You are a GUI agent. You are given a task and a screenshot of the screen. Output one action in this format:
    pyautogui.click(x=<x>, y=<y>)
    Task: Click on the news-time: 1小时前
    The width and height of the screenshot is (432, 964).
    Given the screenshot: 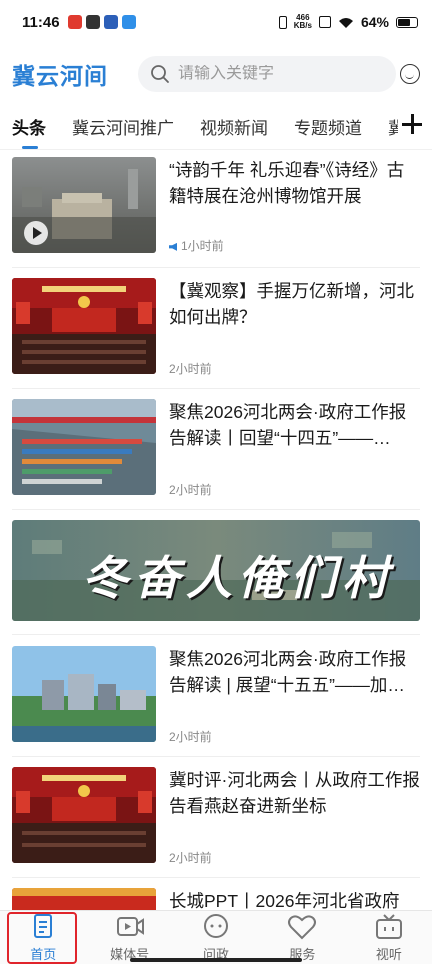 What is the action you would take?
    pyautogui.click(x=196, y=245)
    